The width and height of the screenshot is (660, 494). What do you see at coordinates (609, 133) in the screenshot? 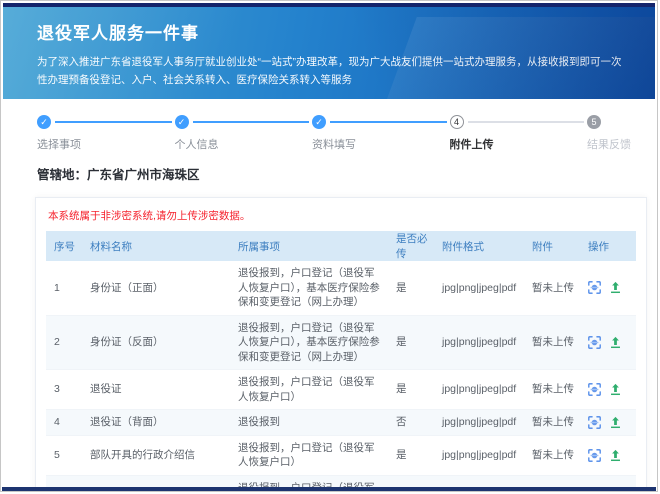
I see `step-result-feedback: 5 结果反馈` at bounding box center [609, 133].